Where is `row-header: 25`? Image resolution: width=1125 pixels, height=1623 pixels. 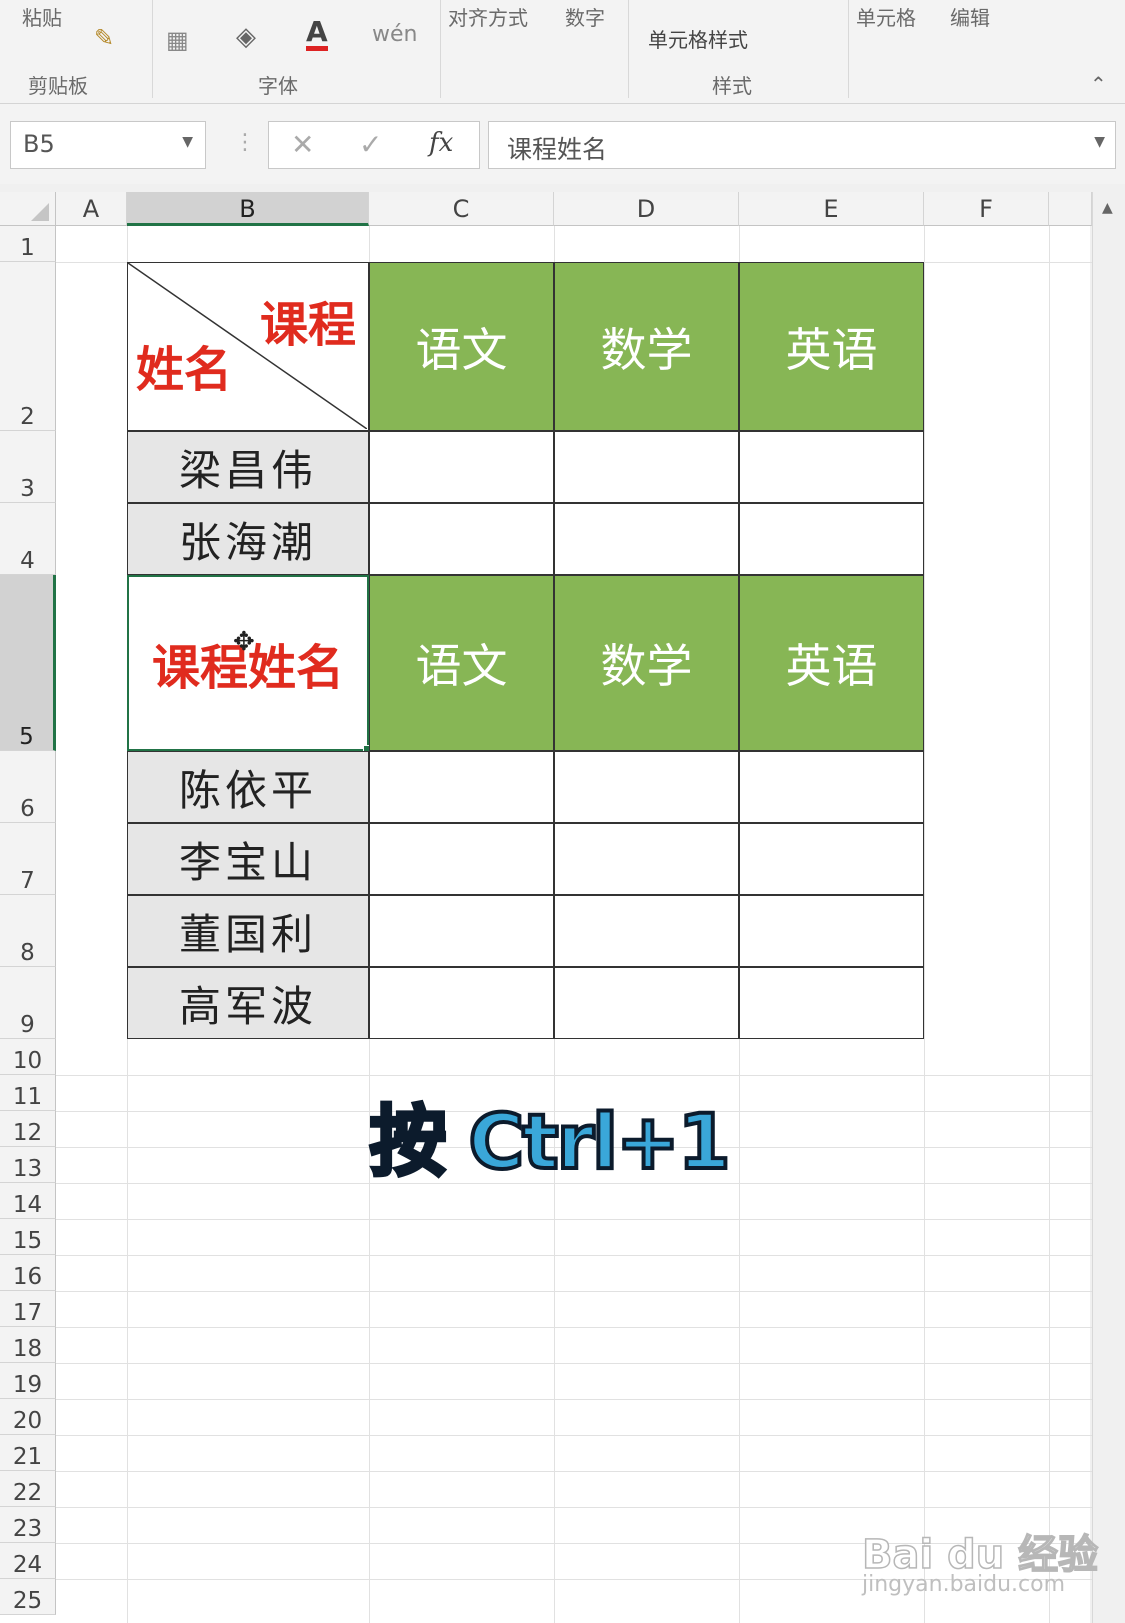
row-header: 25 is located at coordinates (28, 1597).